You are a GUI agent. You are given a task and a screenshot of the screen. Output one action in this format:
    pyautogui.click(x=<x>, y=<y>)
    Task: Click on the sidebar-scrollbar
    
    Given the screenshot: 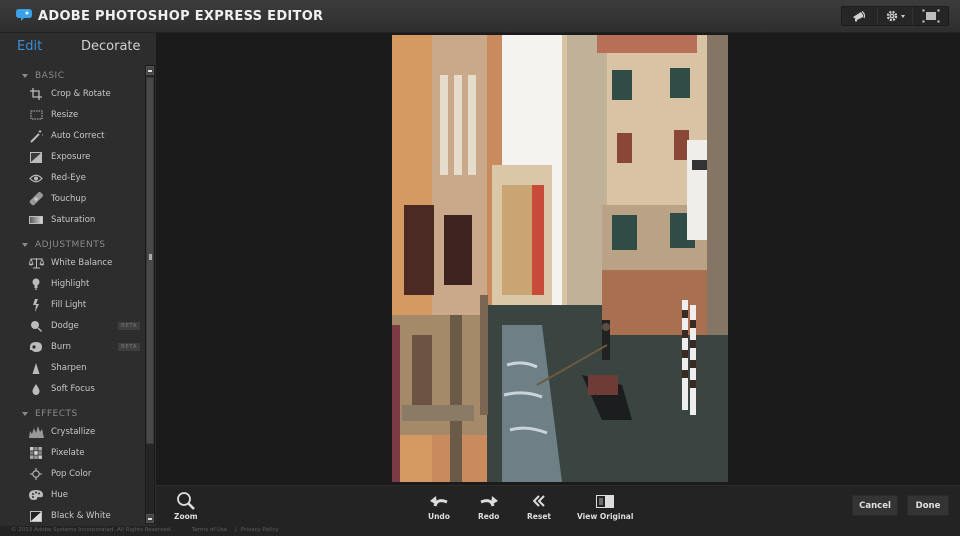 What is the action you would take?
    pyautogui.click(x=150, y=294)
    